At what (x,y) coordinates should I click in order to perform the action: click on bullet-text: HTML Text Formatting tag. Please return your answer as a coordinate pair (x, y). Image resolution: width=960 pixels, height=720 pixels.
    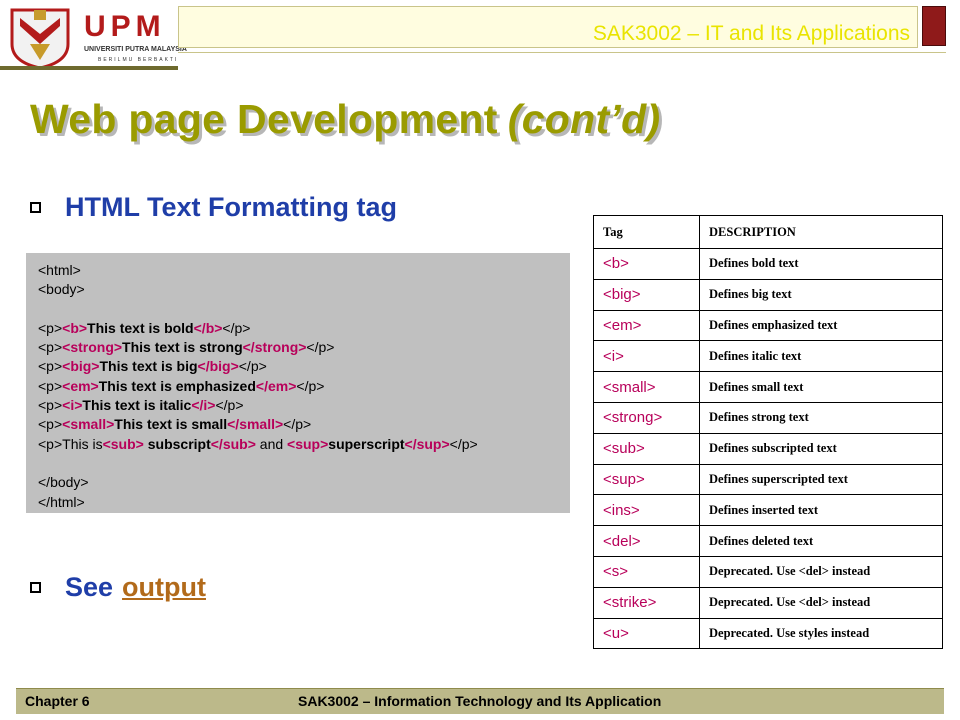
    Looking at the image, I should click on (231, 207).